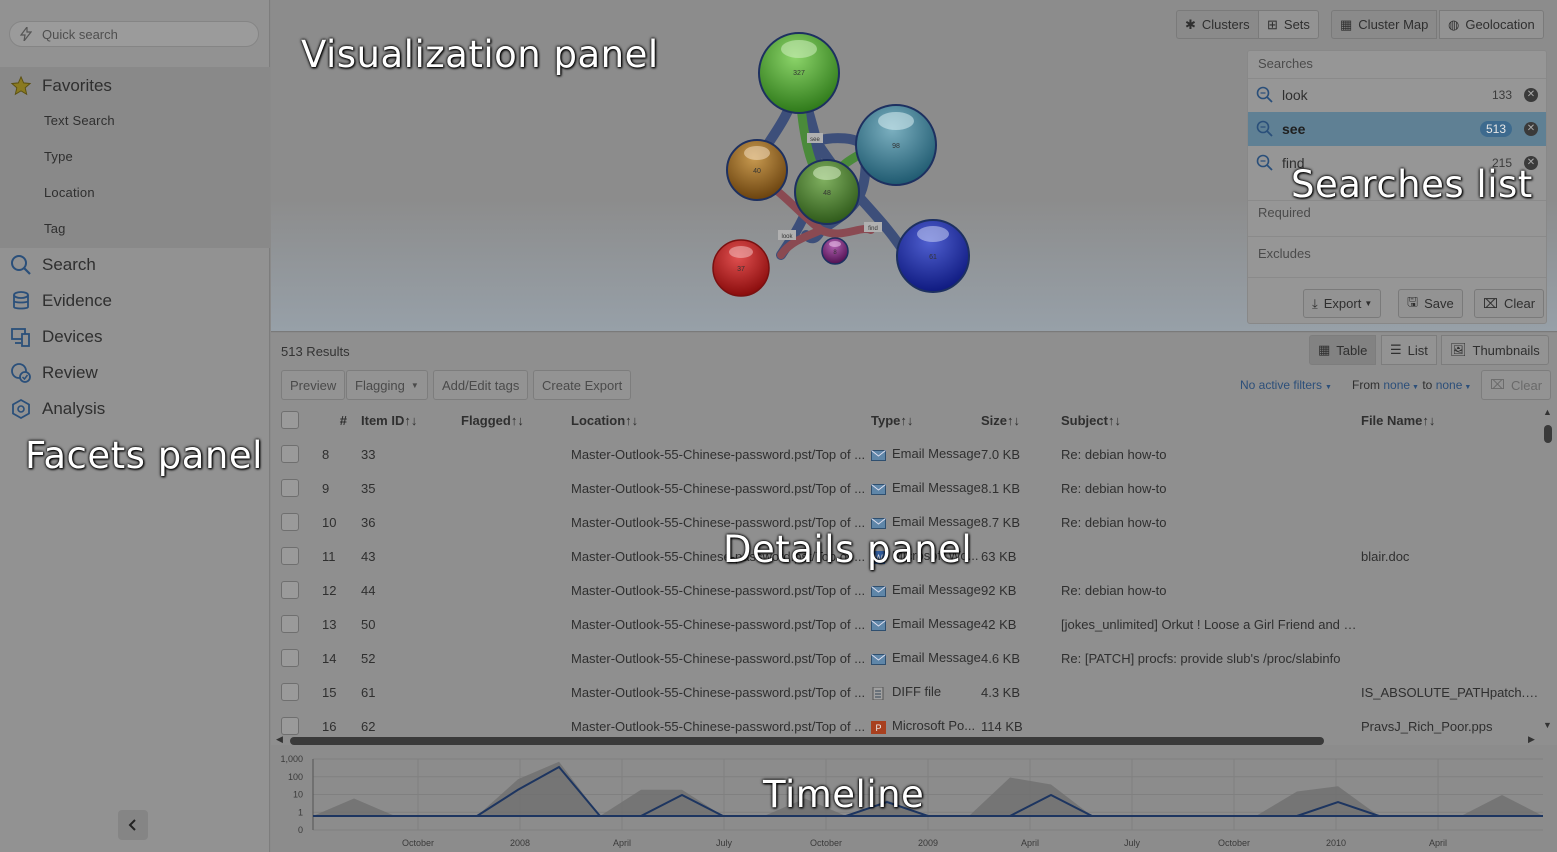 The width and height of the screenshot is (1557, 852). What do you see at coordinates (1217, 24) in the screenshot?
I see `clusters-button: ✱ Clusters` at bounding box center [1217, 24].